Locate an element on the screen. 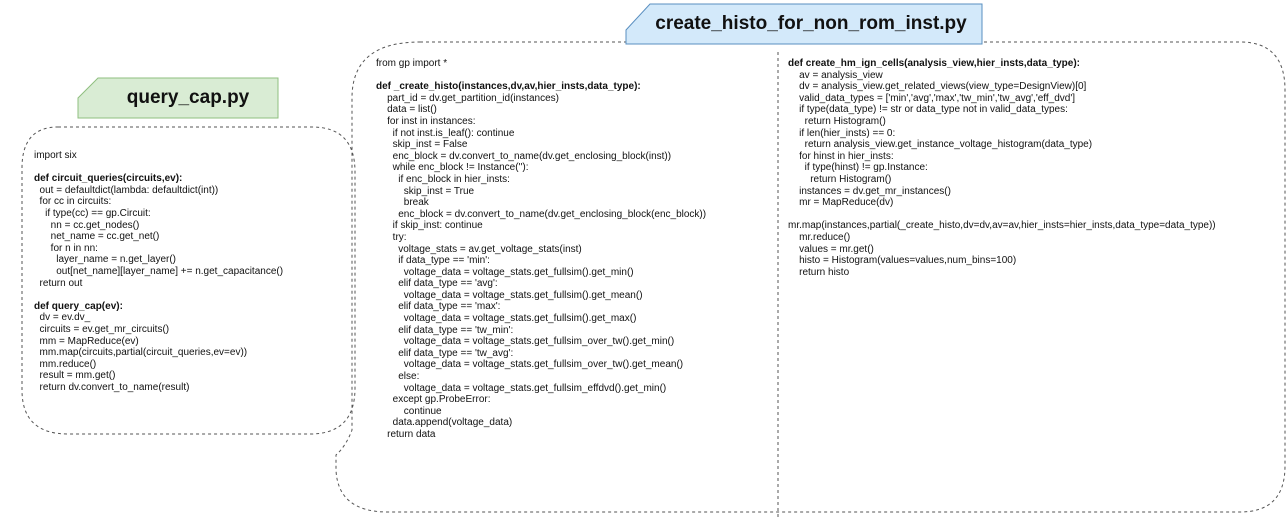  code-line: circuits = ev.get_mr_circuits() is located at coordinates (102, 329).